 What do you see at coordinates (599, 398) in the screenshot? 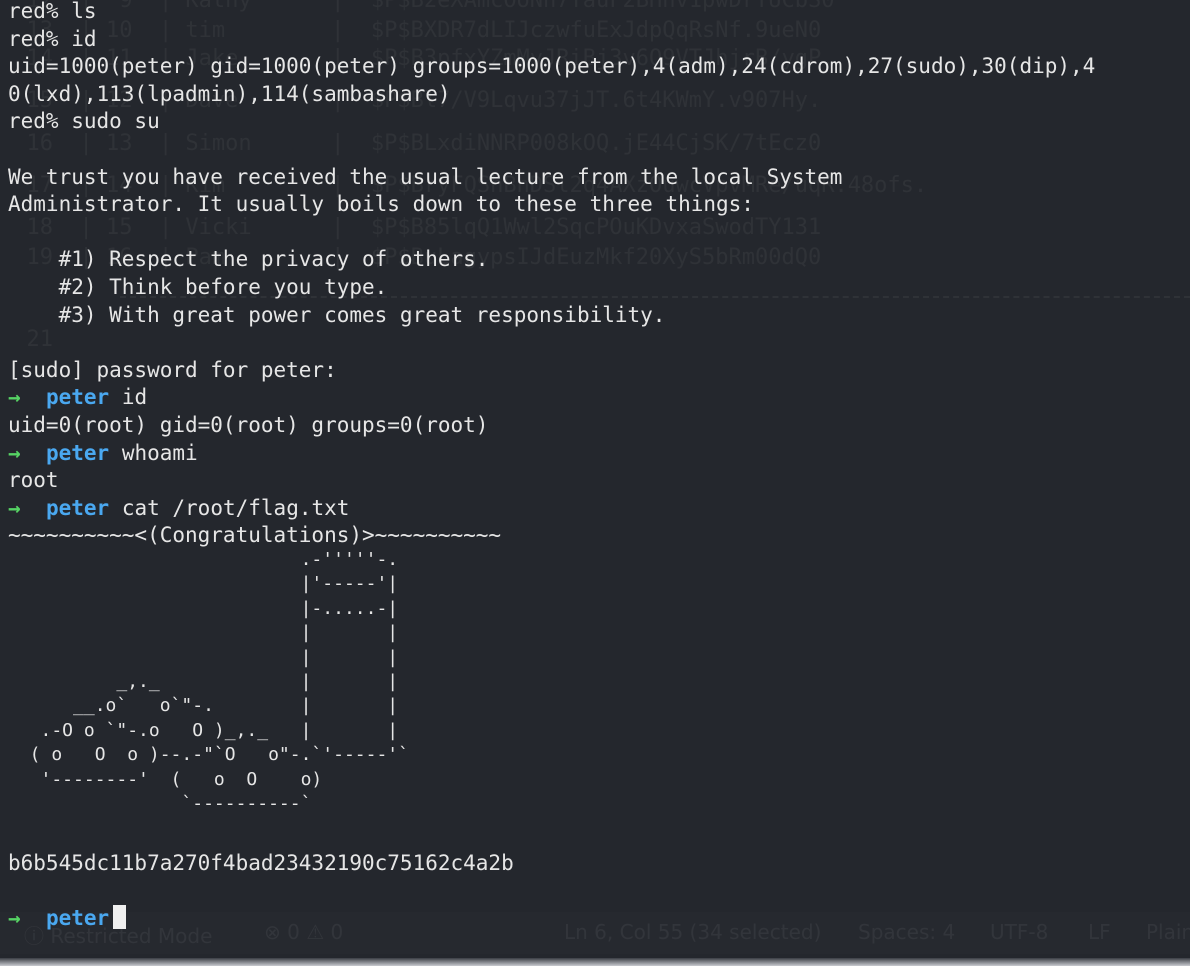
I see `prompt-line: → peter id` at bounding box center [599, 398].